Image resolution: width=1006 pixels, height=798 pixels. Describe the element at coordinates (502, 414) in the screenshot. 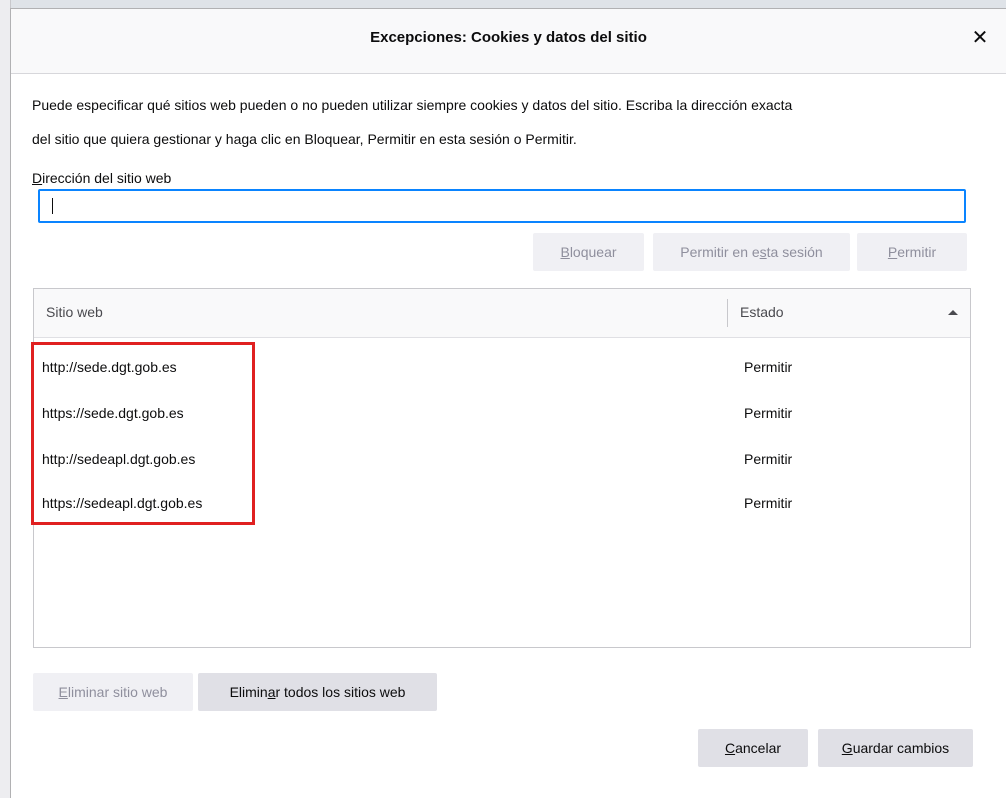

I see `table-row: https://sede.dgt.gob.es Permitir` at that location.